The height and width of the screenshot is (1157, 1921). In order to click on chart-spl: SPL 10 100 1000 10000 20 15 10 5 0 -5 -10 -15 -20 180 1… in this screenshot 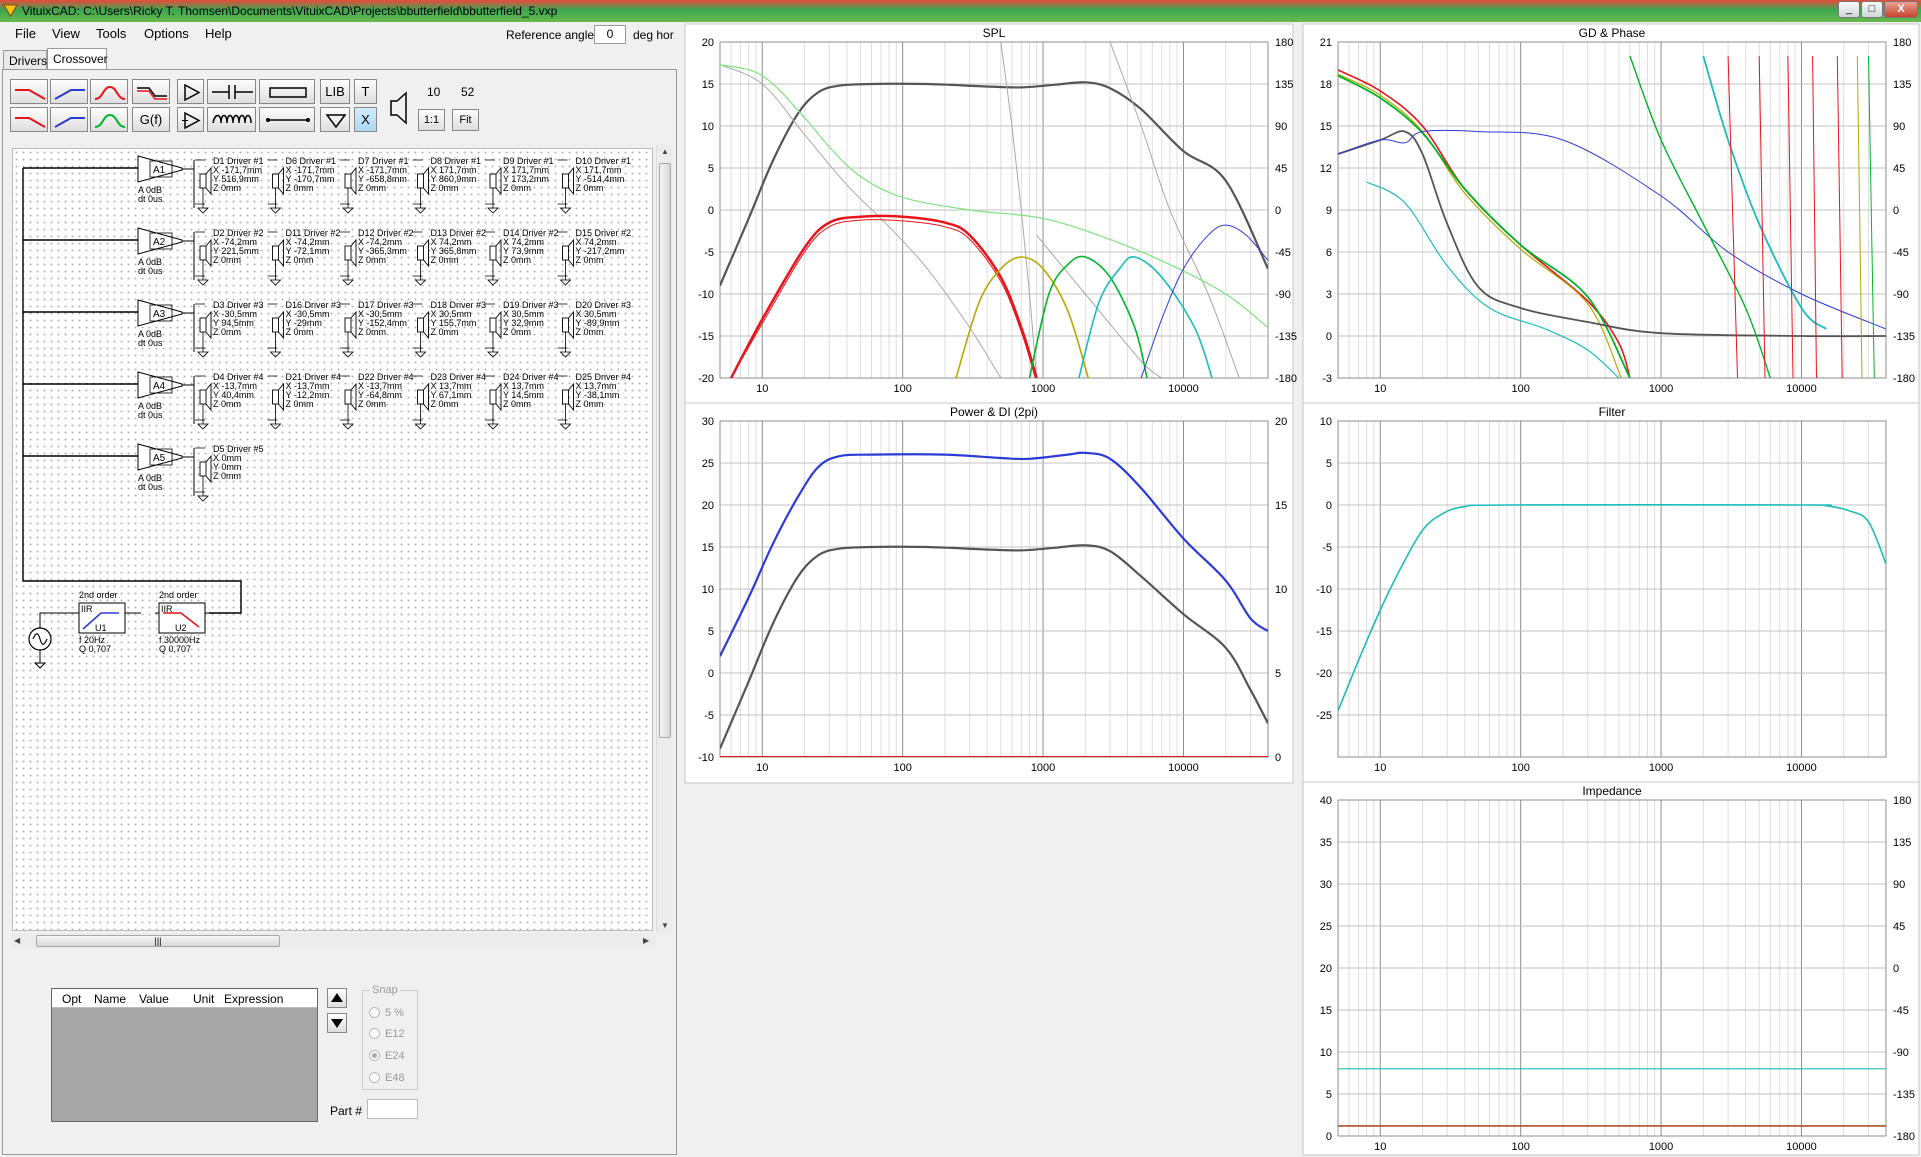, I will do `click(990, 214)`.